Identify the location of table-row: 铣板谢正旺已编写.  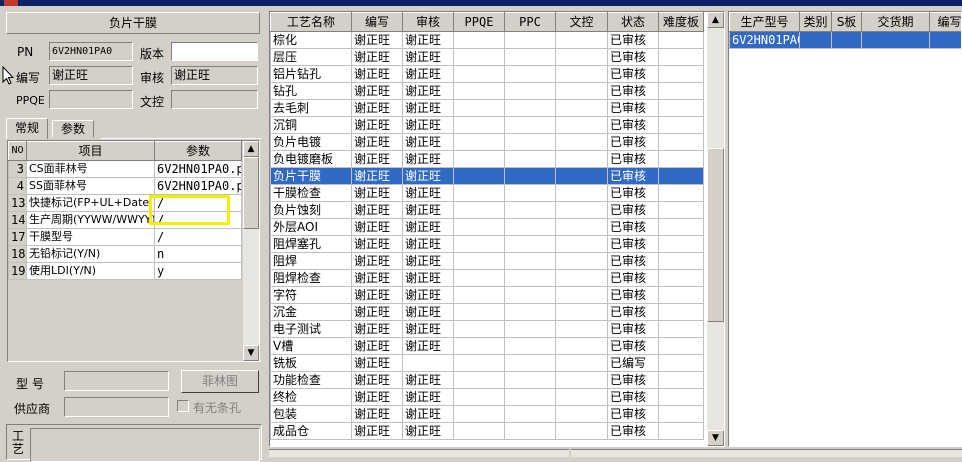
(487, 363).